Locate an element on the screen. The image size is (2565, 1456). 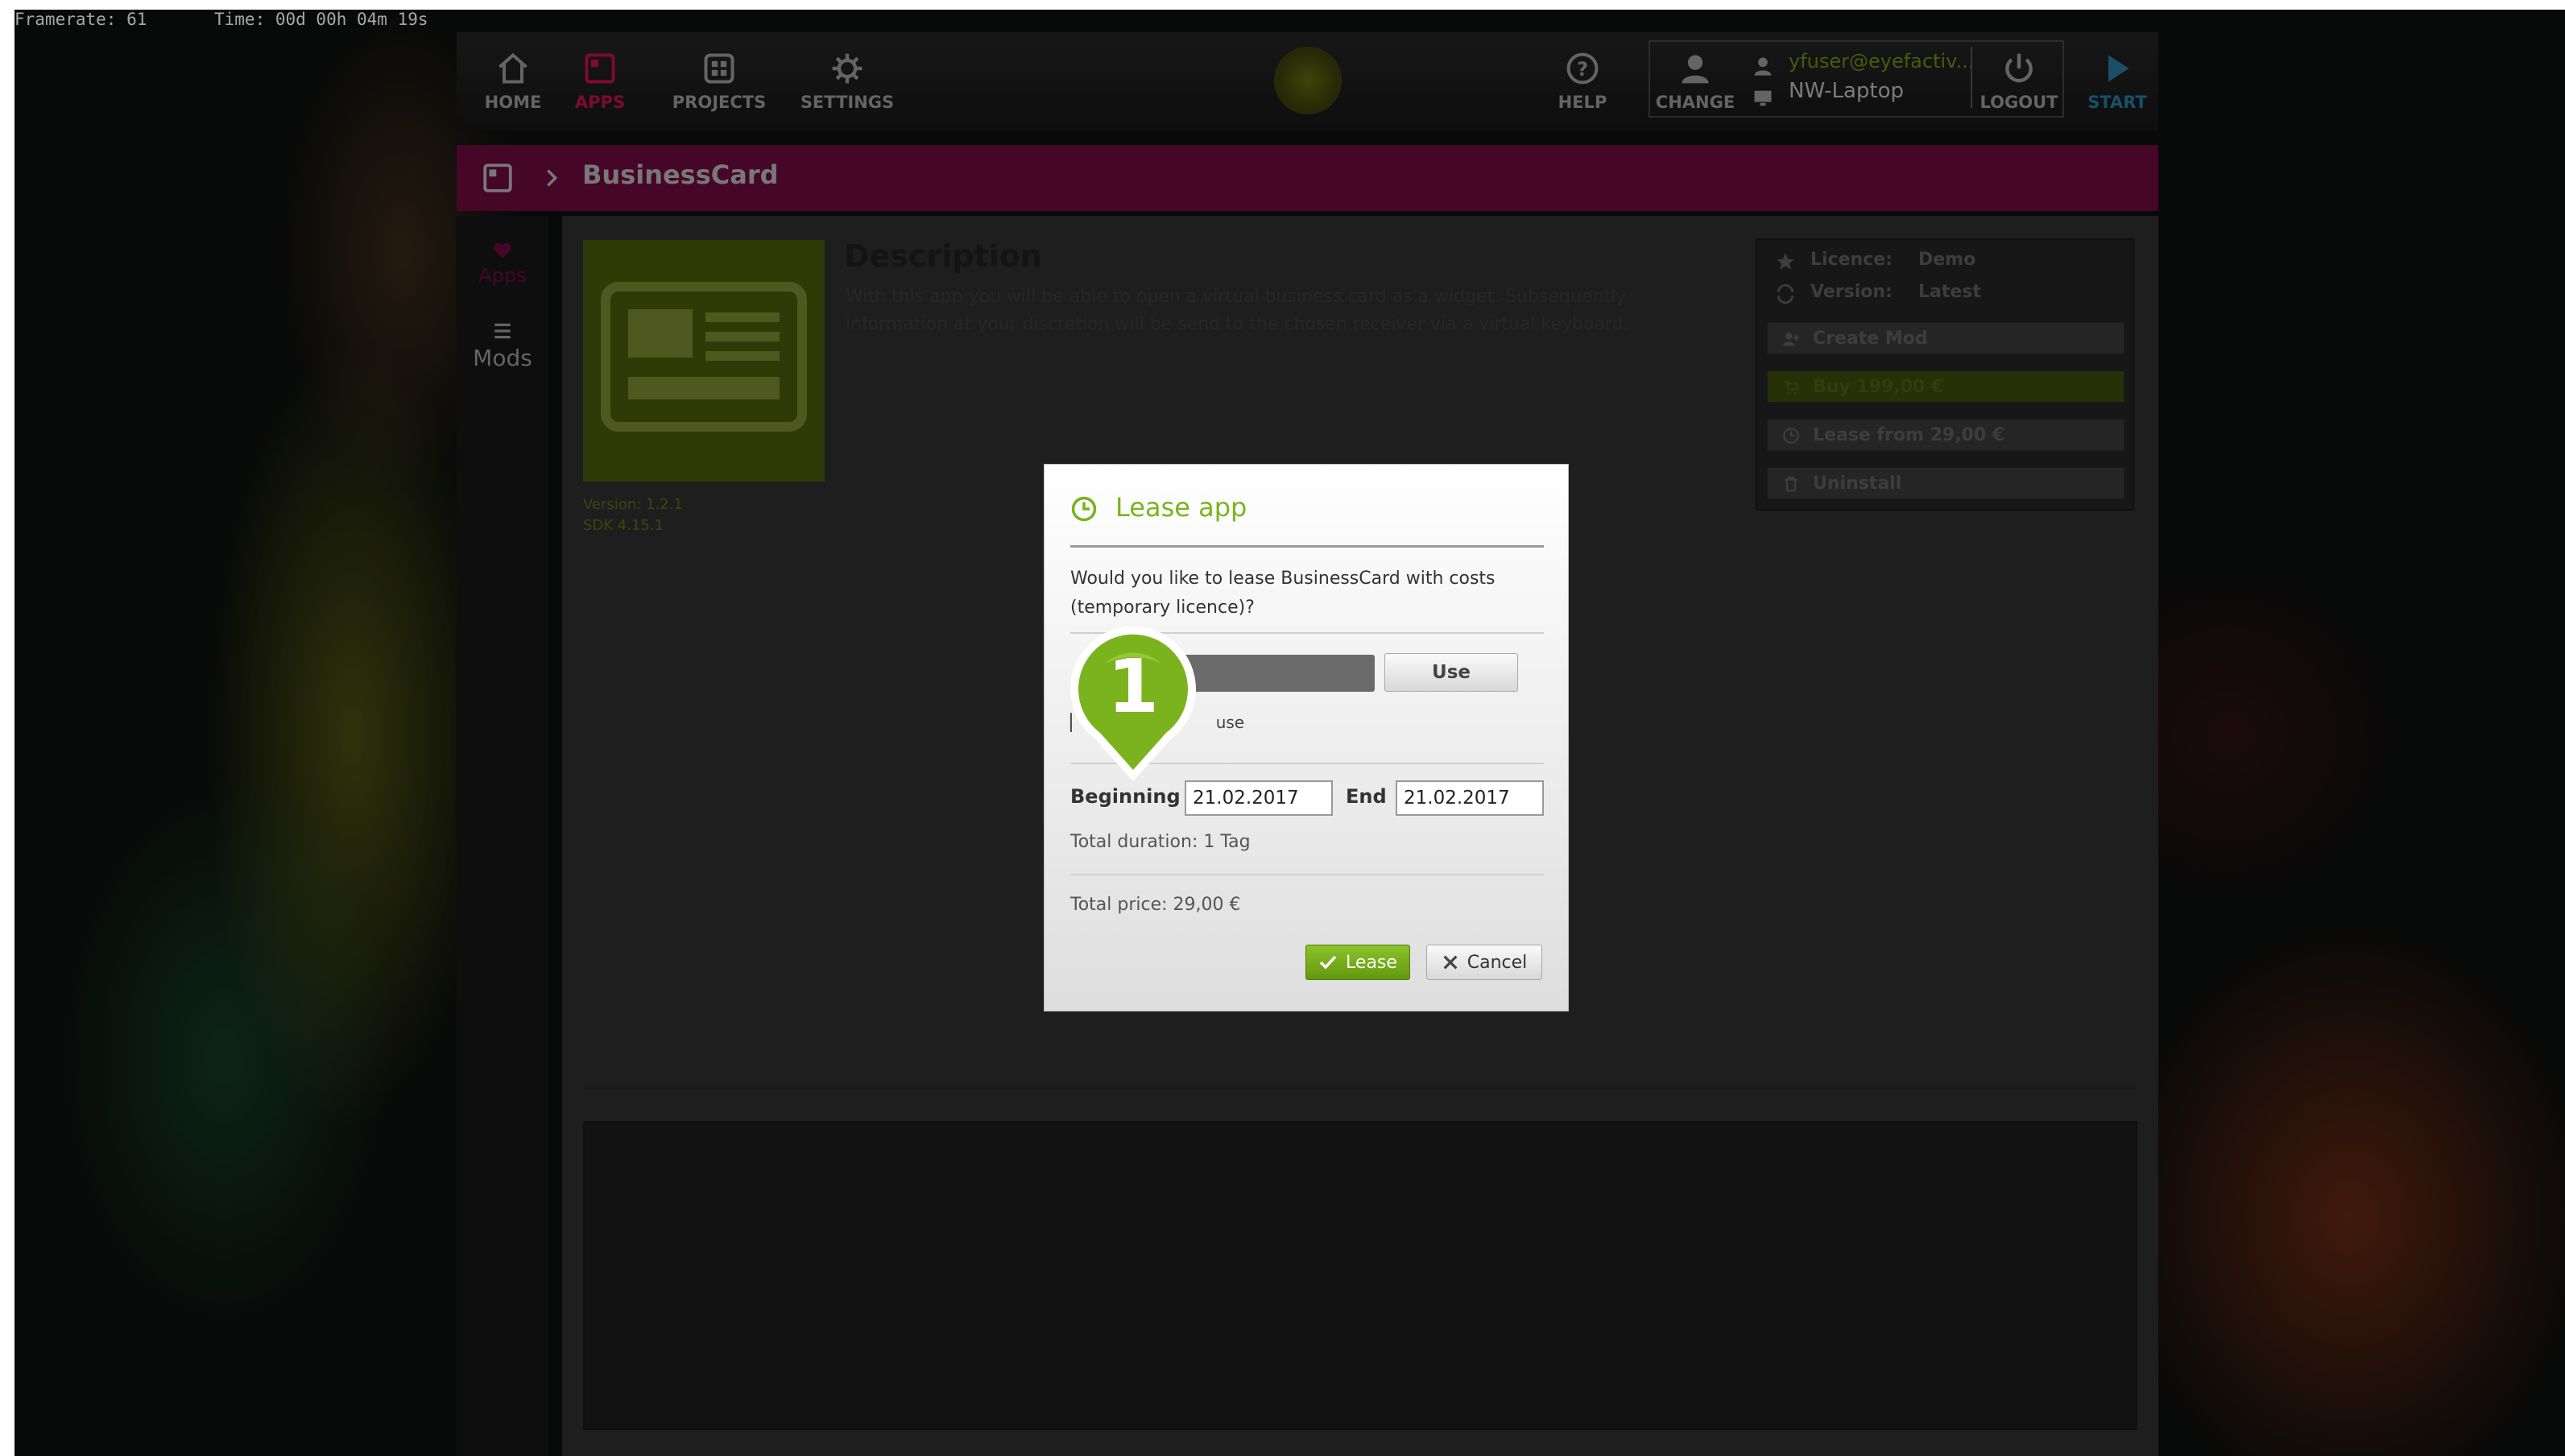
dialog-rule is located at coordinates (1307, 875).